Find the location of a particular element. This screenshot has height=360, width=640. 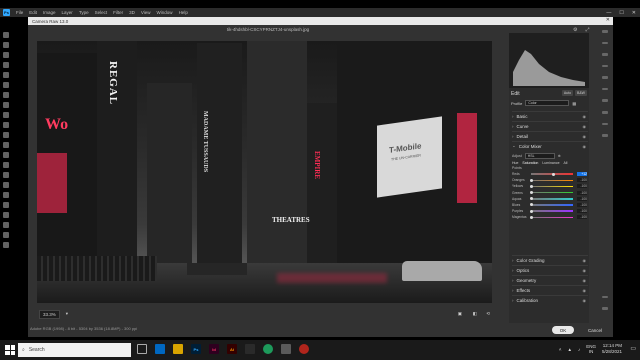

move-tool-icon is located at coordinates (6, 35).